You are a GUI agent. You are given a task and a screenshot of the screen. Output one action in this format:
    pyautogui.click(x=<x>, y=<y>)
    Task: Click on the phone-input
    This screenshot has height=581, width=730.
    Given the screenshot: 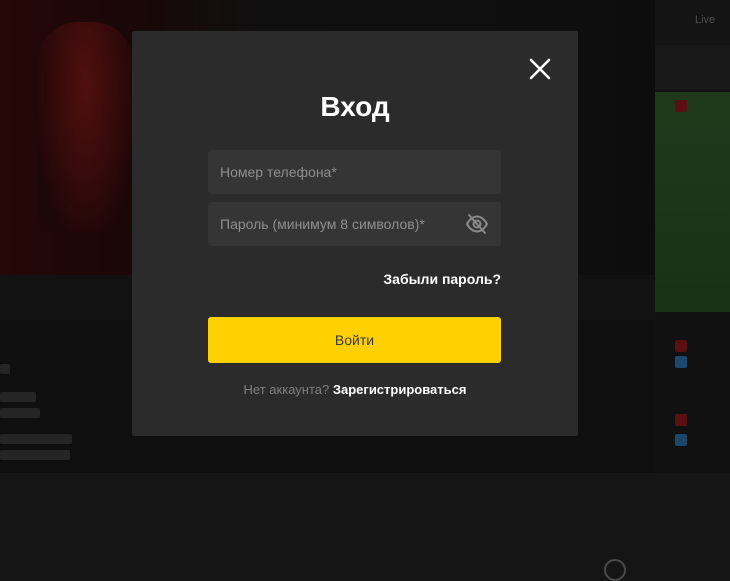 What is the action you would take?
    pyautogui.click(x=354, y=172)
    